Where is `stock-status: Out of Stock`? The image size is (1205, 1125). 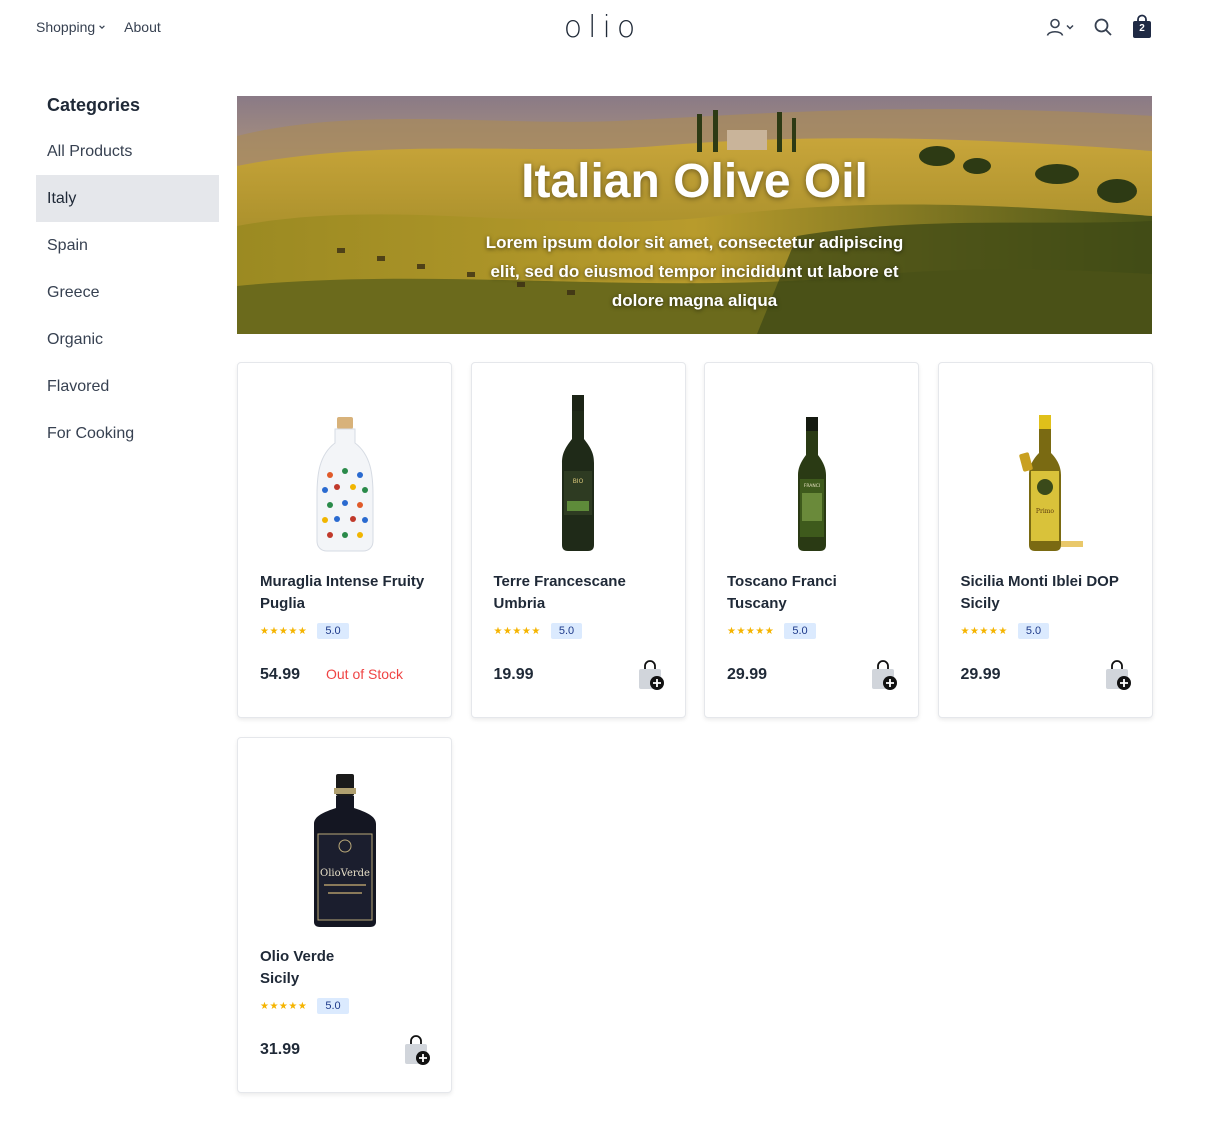 stock-status: Out of Stock is located at coordinates (365, 674).